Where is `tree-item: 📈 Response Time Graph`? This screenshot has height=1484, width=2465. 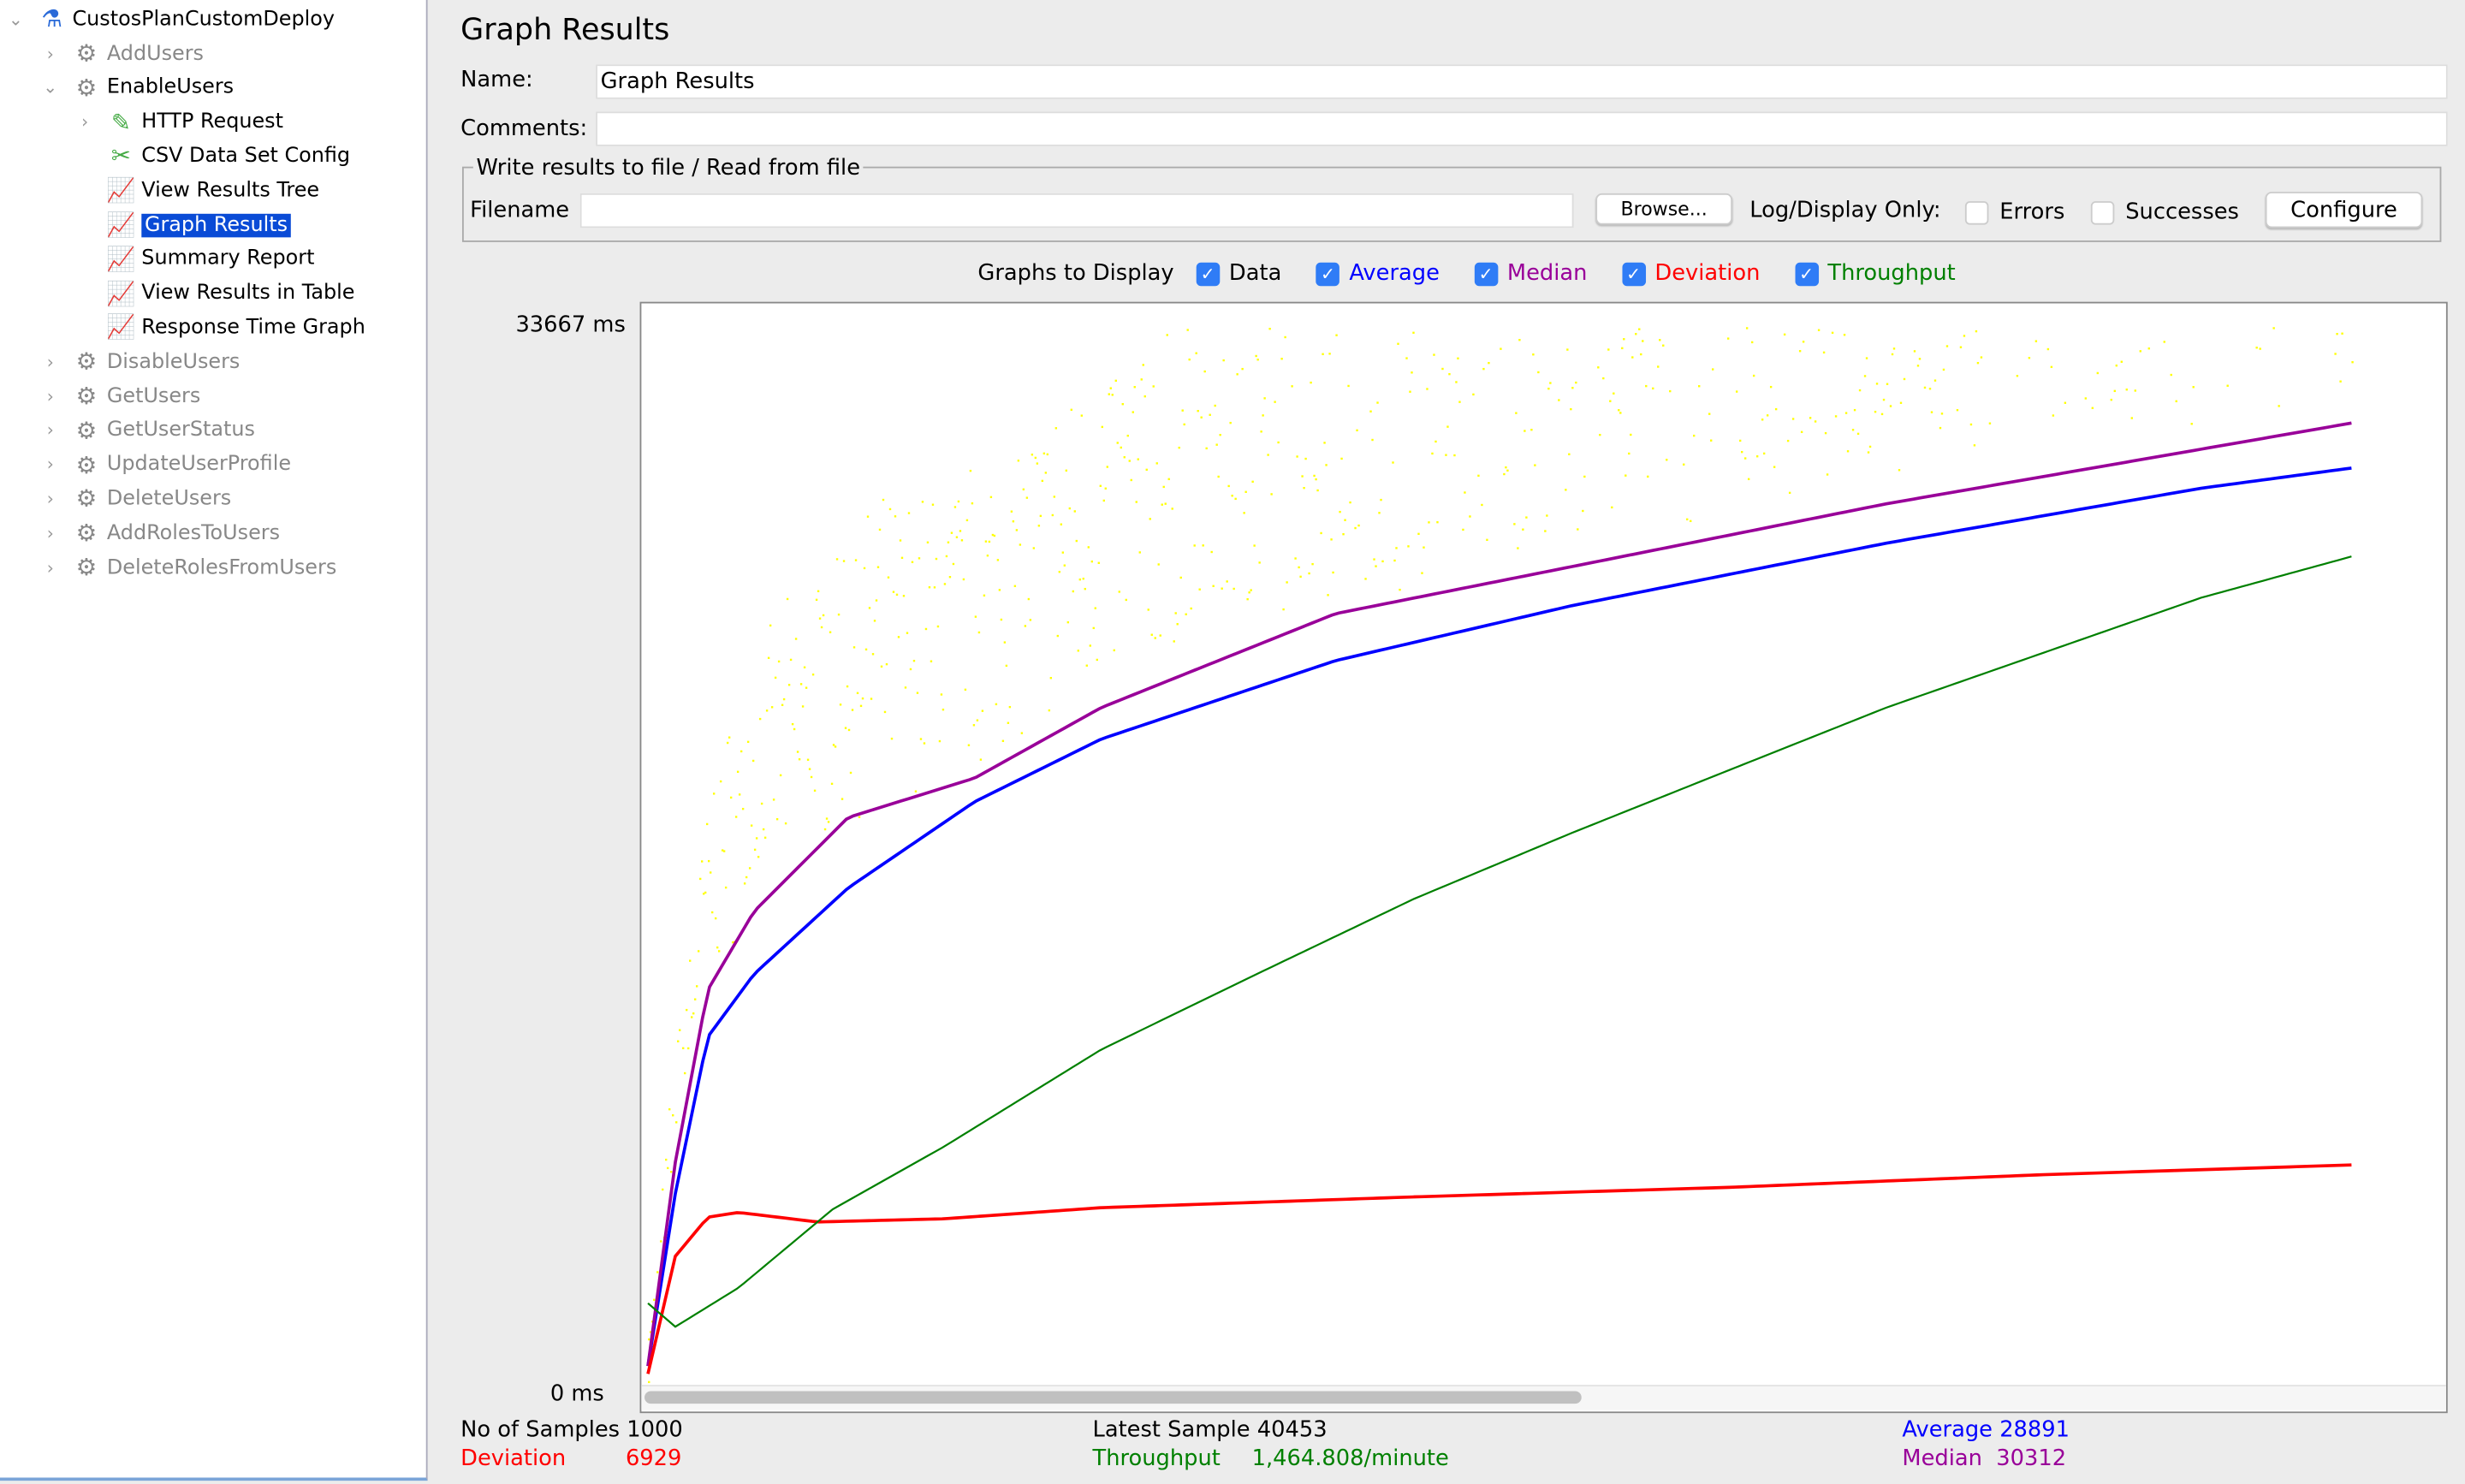 tree-item: 📈 Response Time Graph is located at coordinates (220, 328).